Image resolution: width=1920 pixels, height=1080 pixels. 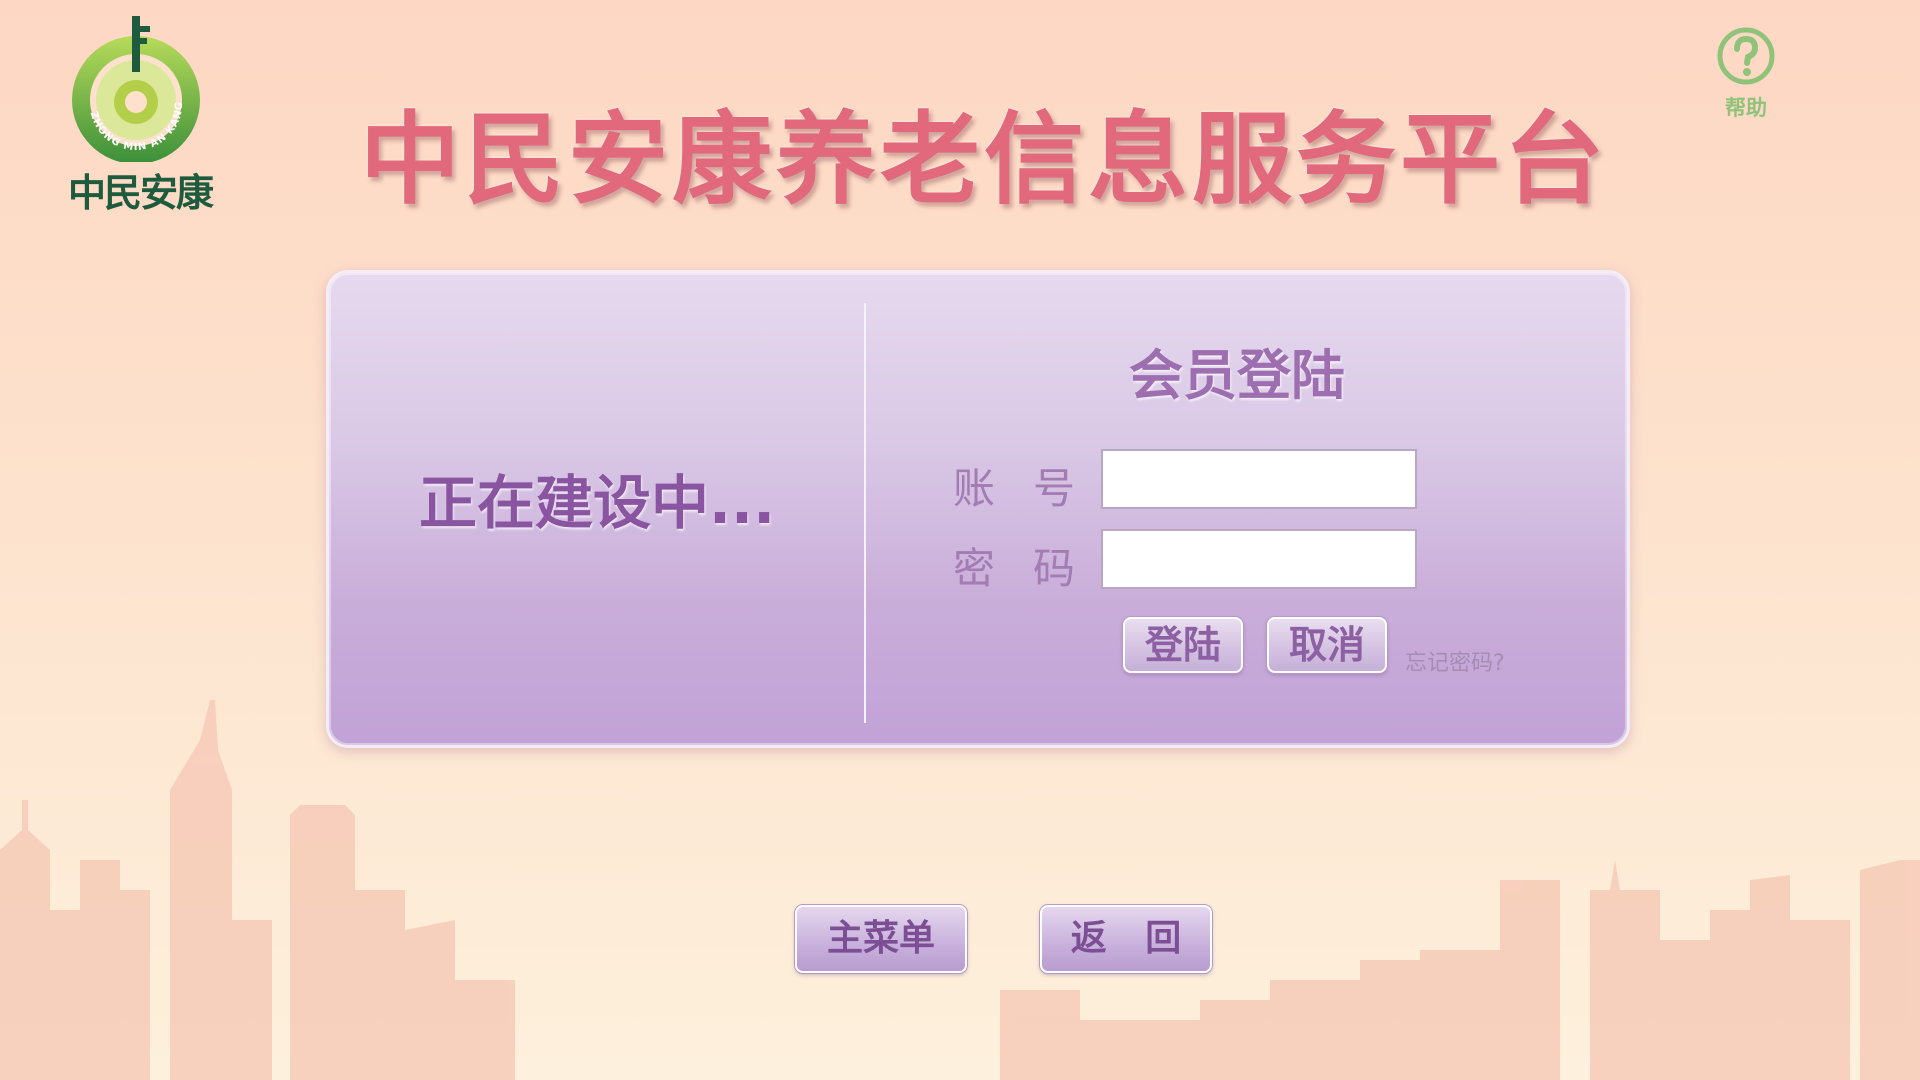 What do you see at coordinates (1183, 645) in the screenshot?
I see `login-button: 登陆` at bounding box center [1183, 645].